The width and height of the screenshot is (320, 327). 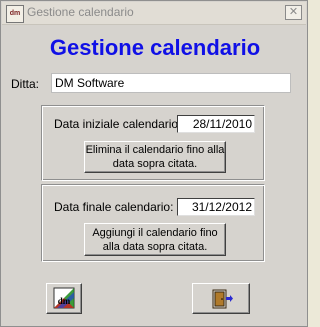 What do you see at coordinates (114, 207) in the screenshot?
I see `end-date-label: Data finale calendario:` at bounding box center [114, 207].